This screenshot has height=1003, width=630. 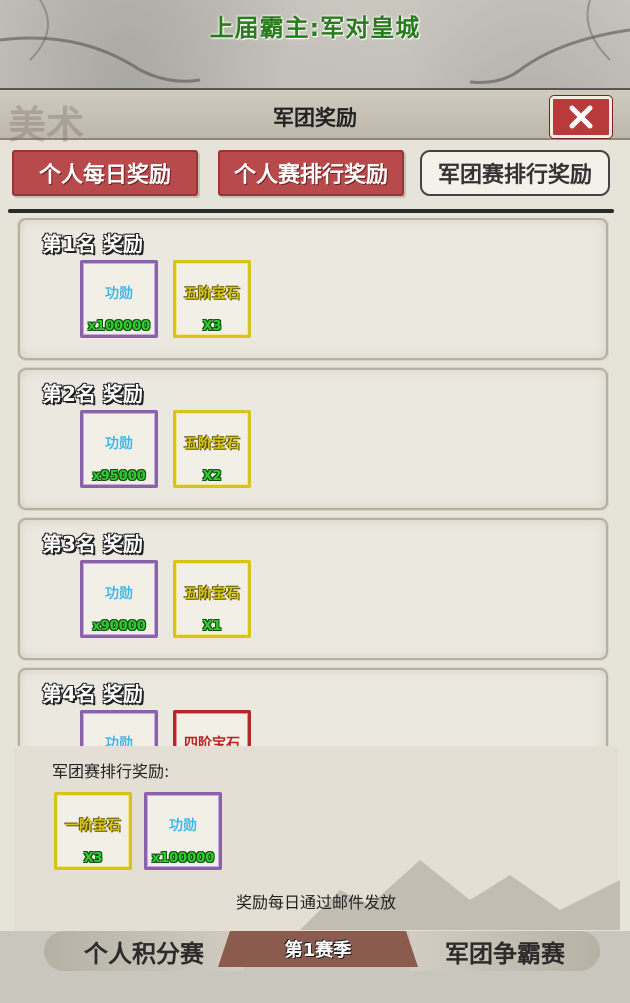 What do you see at coordinates (92, 544) in the screenshot?
I see `rank-title: 第3名 奖励` at bounding box center [92, 544].